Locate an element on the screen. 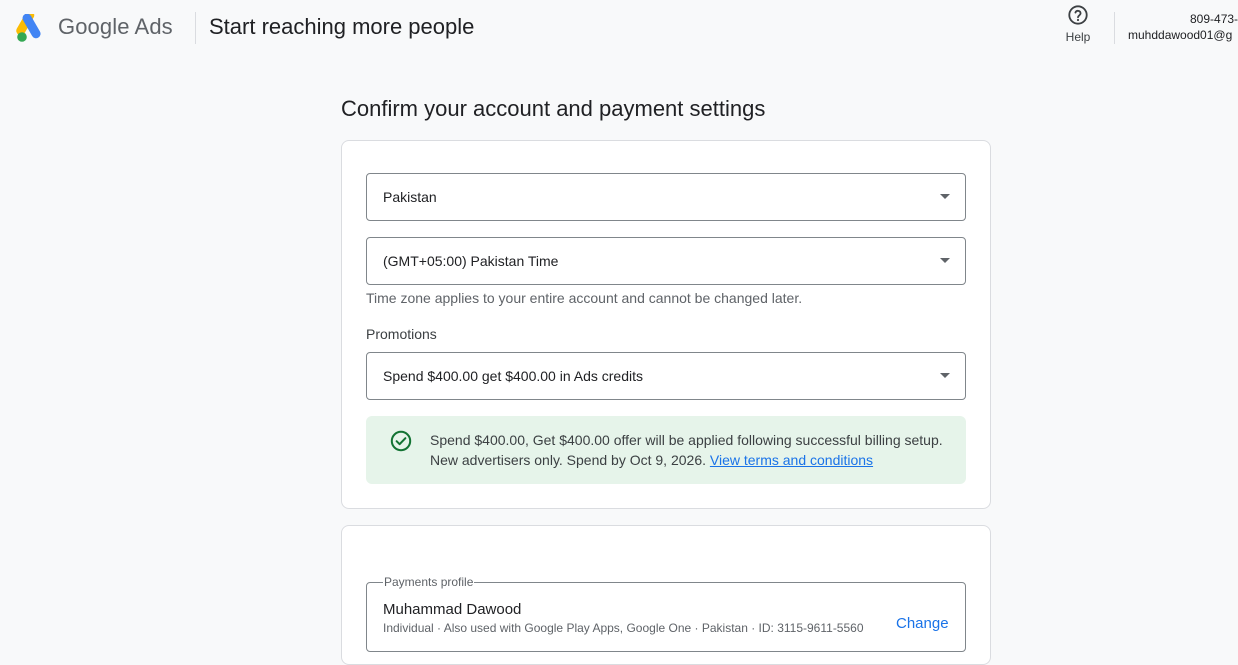  profile-name: Muhammad Dawood is located at coordinates (452, 609).